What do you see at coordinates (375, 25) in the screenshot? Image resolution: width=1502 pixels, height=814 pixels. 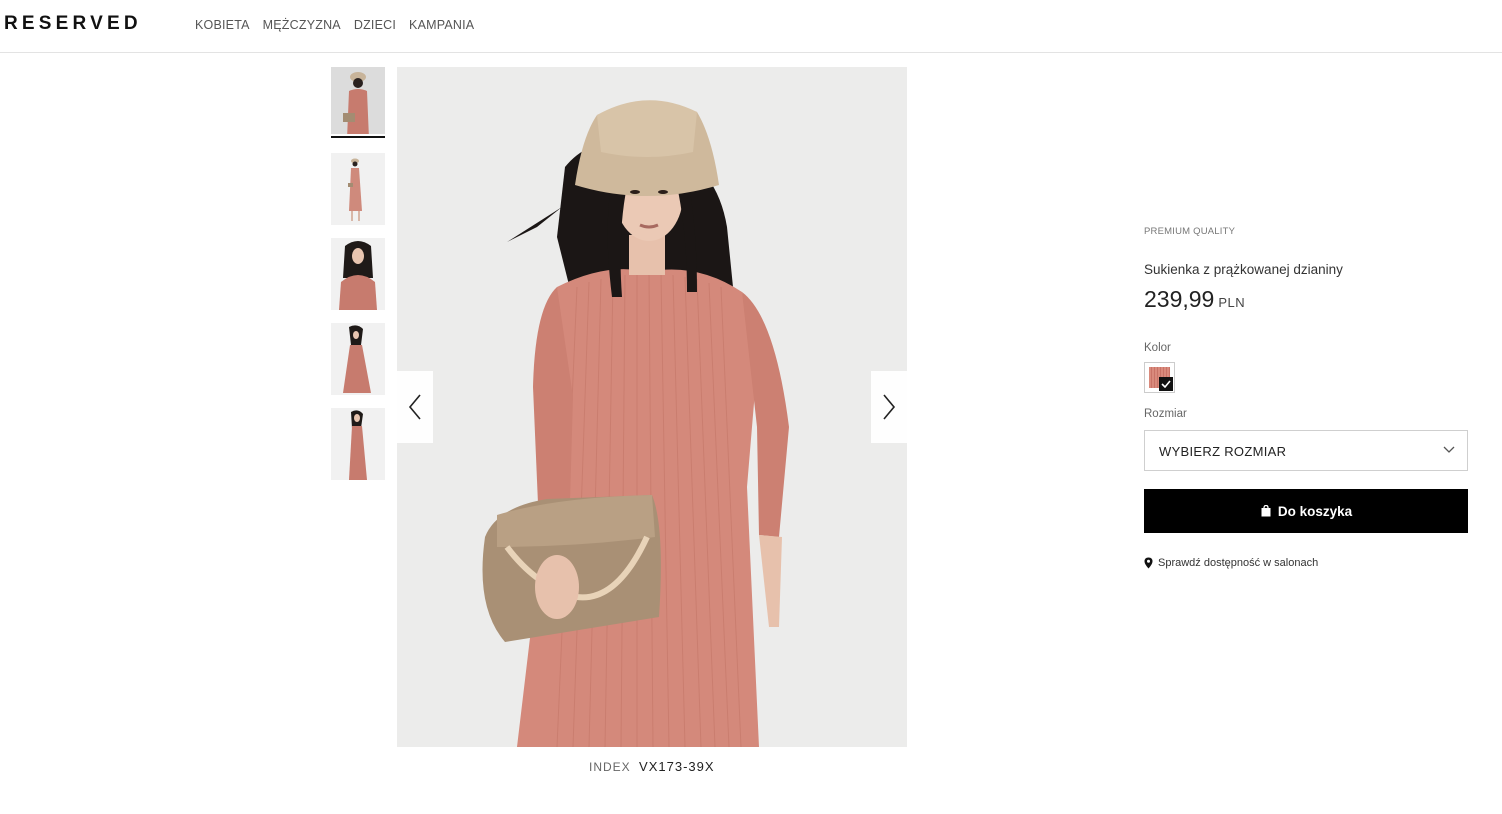 I see `nav-item-dzieci: DZIECI` at bounding box center [375, 25].